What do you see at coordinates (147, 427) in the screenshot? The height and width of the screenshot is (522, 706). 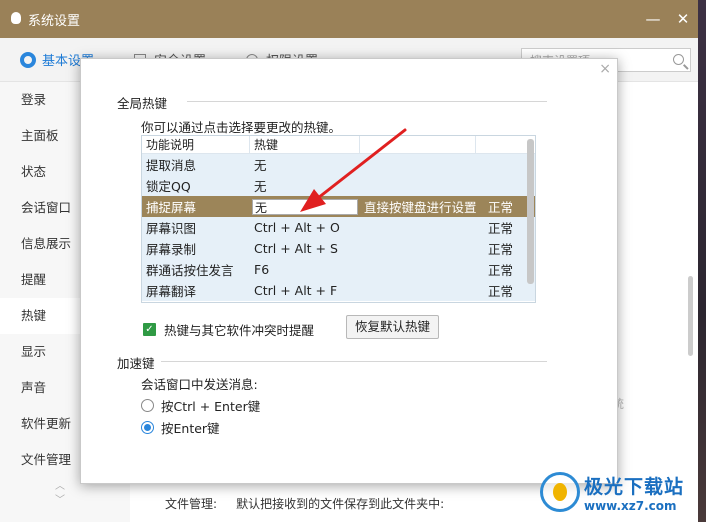 I see `radio-button-selected` at bounding box center [147, 427].